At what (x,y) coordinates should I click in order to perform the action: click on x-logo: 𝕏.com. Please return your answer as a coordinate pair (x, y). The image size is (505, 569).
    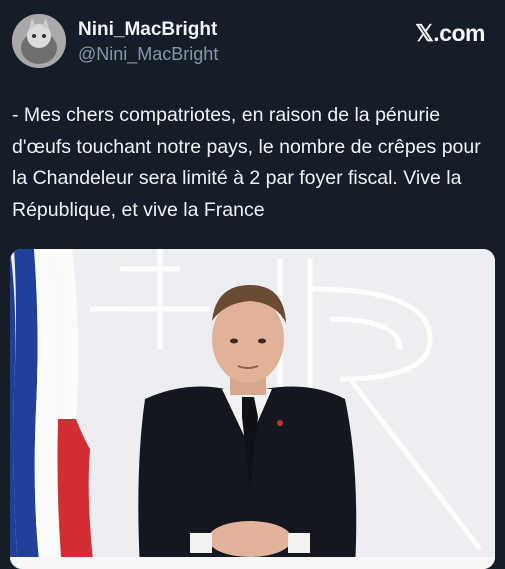
    Looking at the image, I should click on (450, 33).